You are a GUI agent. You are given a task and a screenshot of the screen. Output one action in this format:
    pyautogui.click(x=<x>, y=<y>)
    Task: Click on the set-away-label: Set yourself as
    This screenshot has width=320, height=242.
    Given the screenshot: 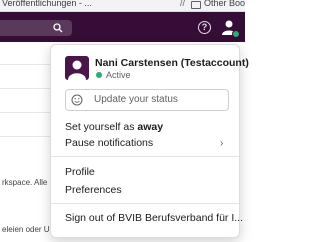 What is the action you would take?
    pyautogui.click(x=101, y=127)
    